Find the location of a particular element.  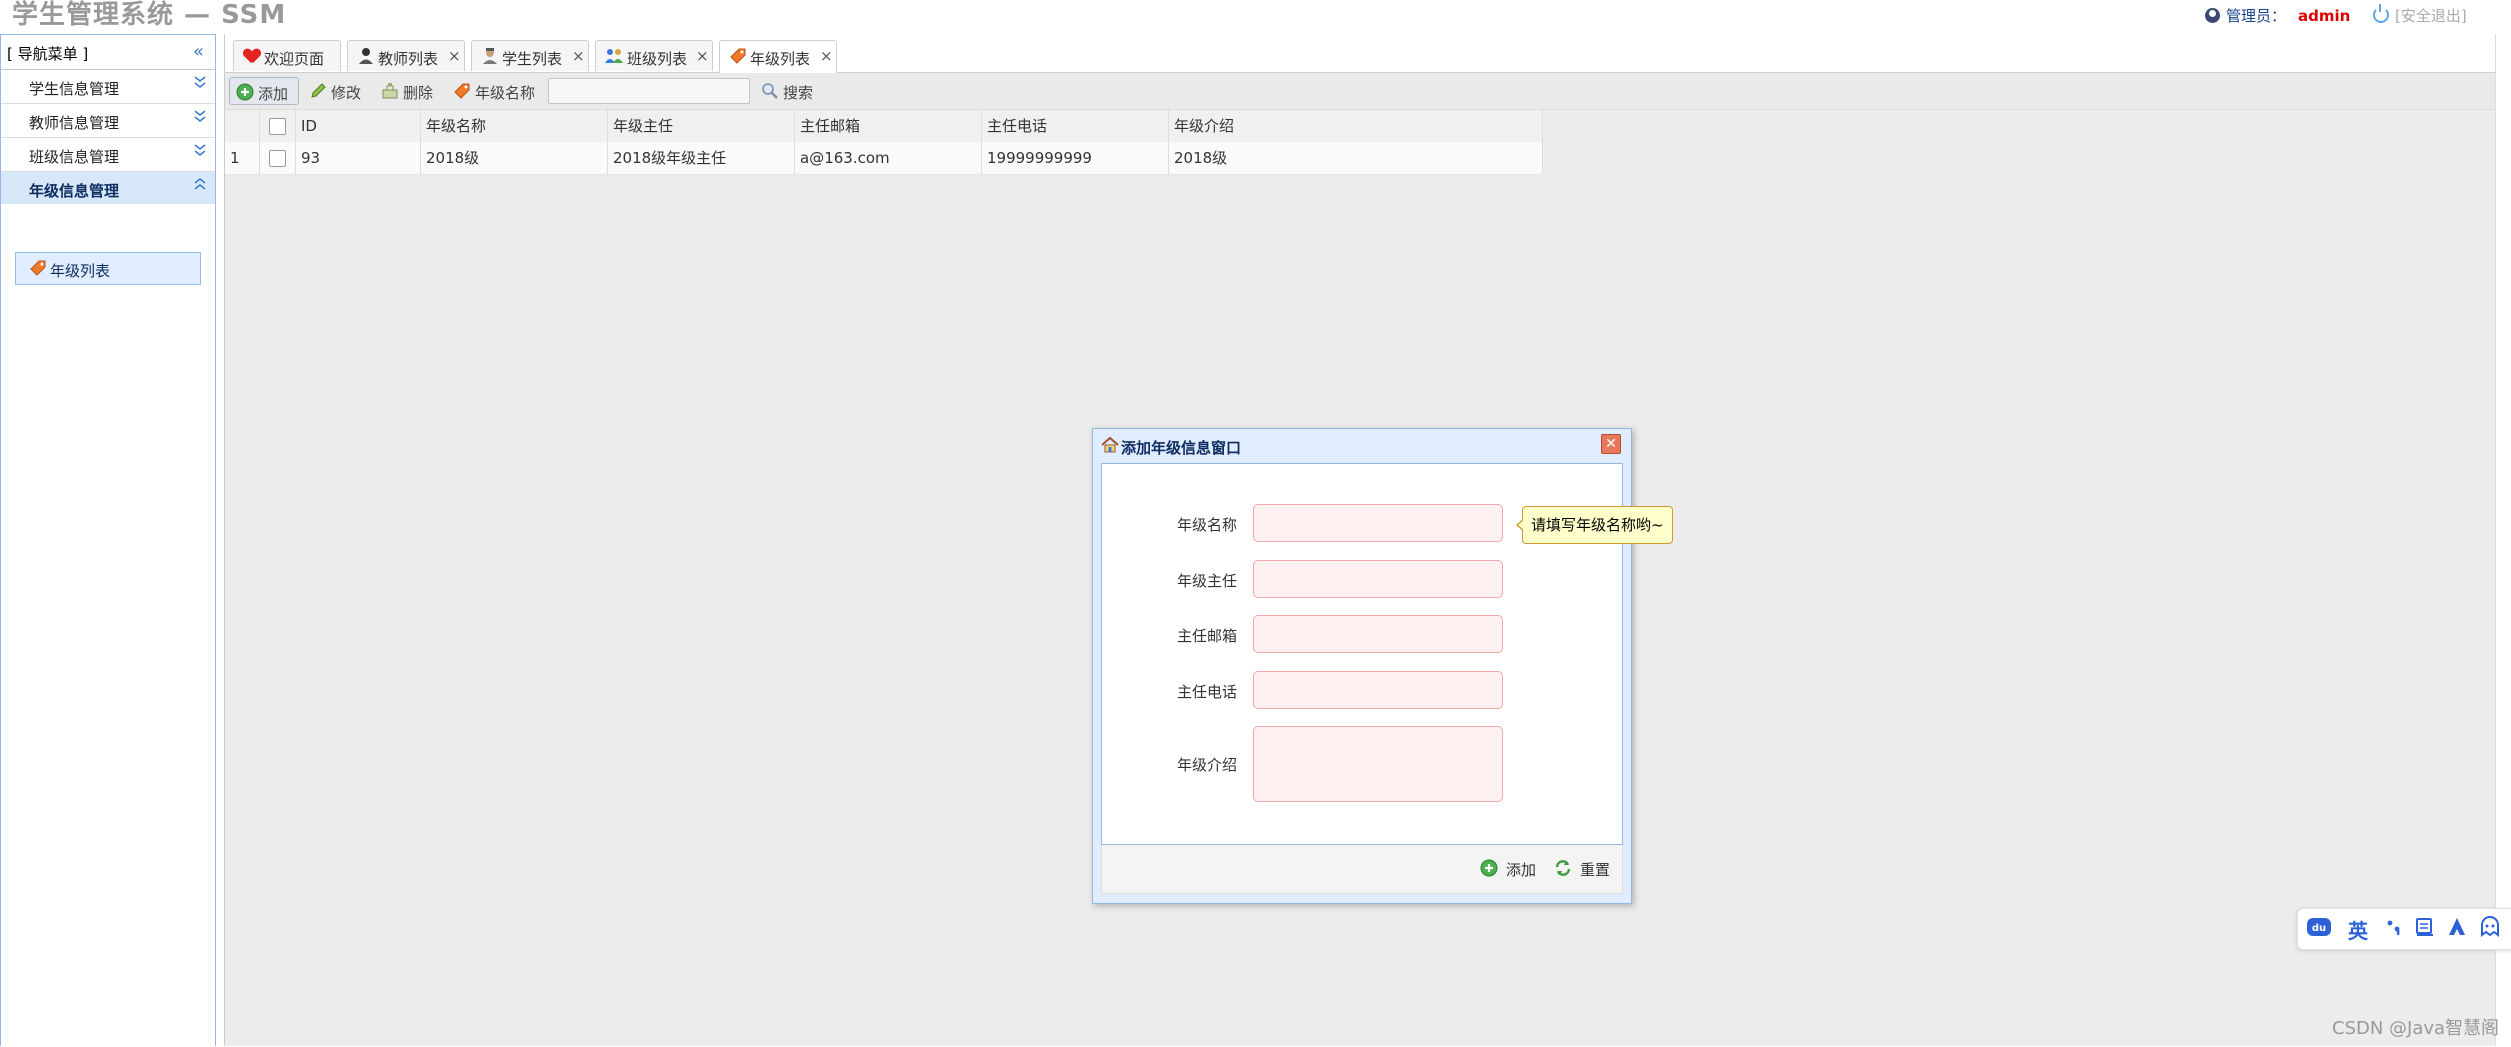

admin-label: 管理员： is located at coordinates (2256, 16).